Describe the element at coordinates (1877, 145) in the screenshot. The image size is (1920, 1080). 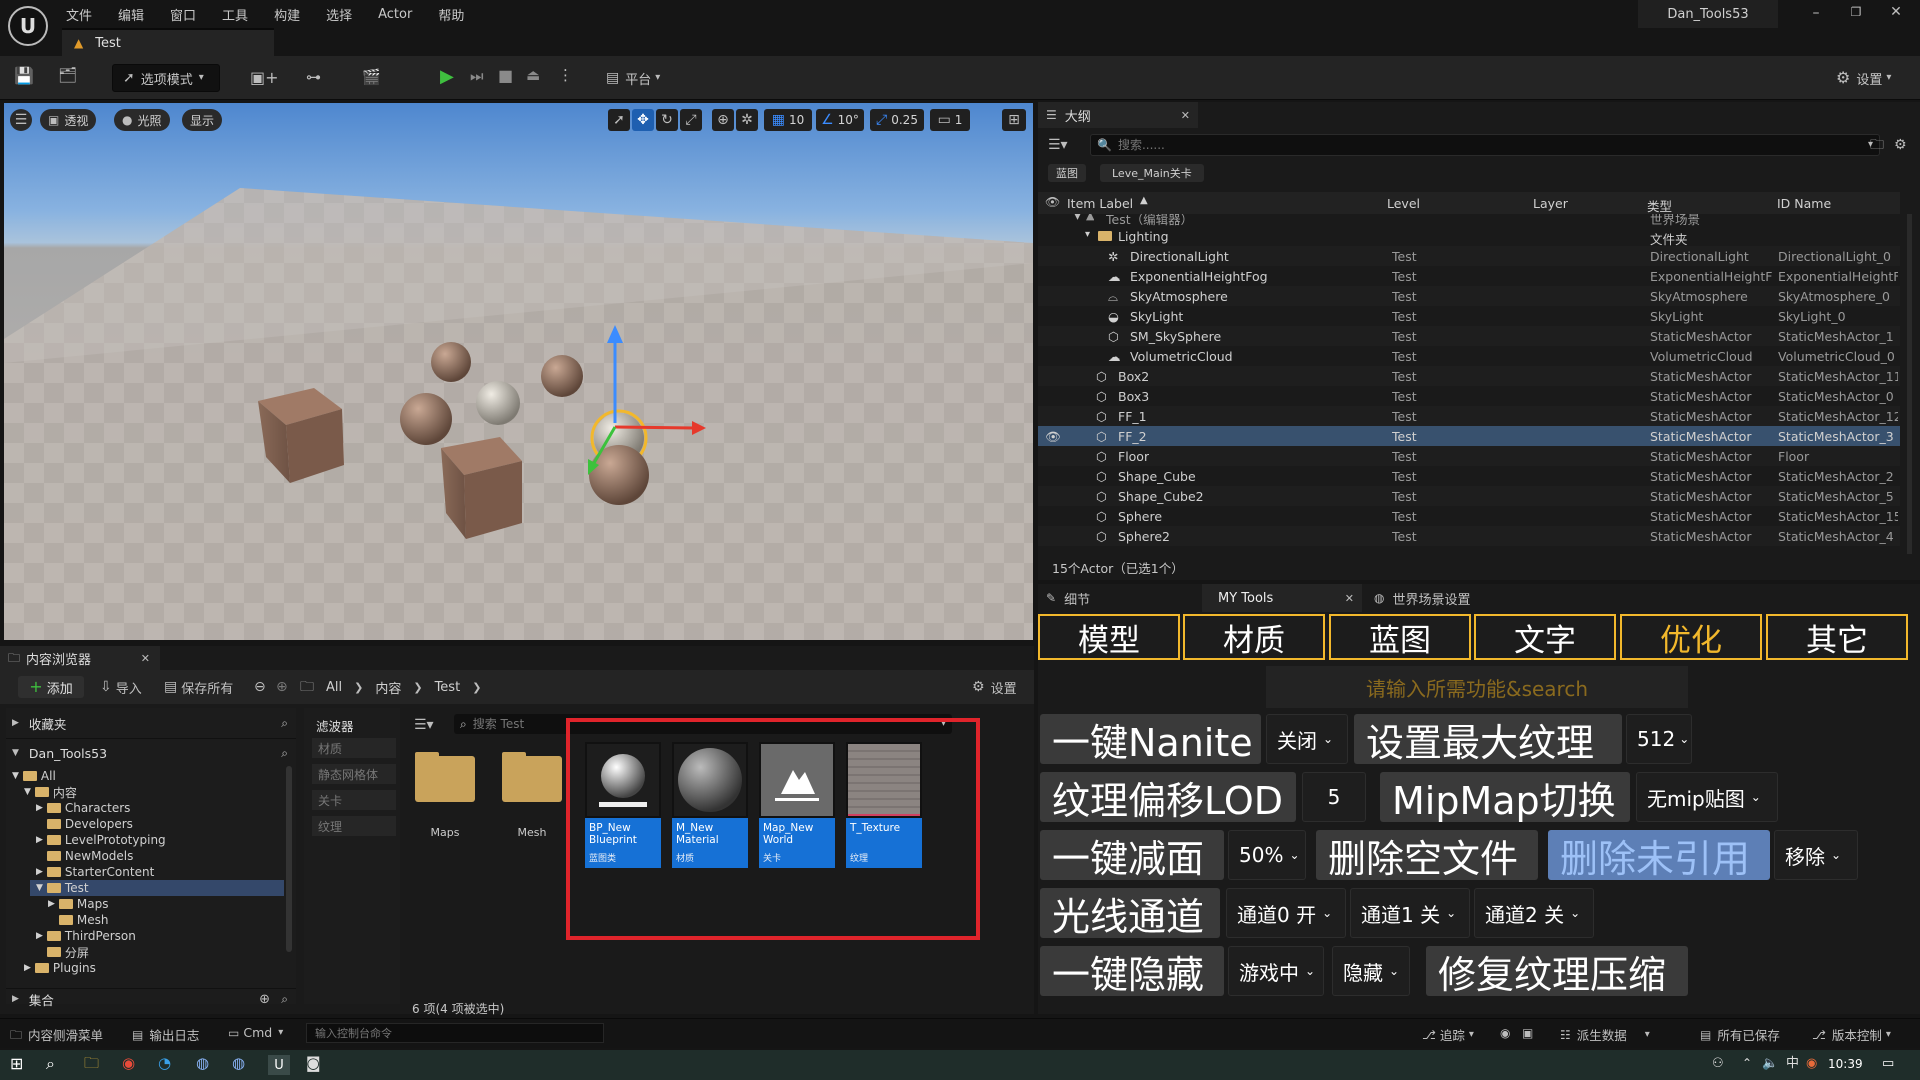
I see `new-folder-icon: 🗀` at that location.